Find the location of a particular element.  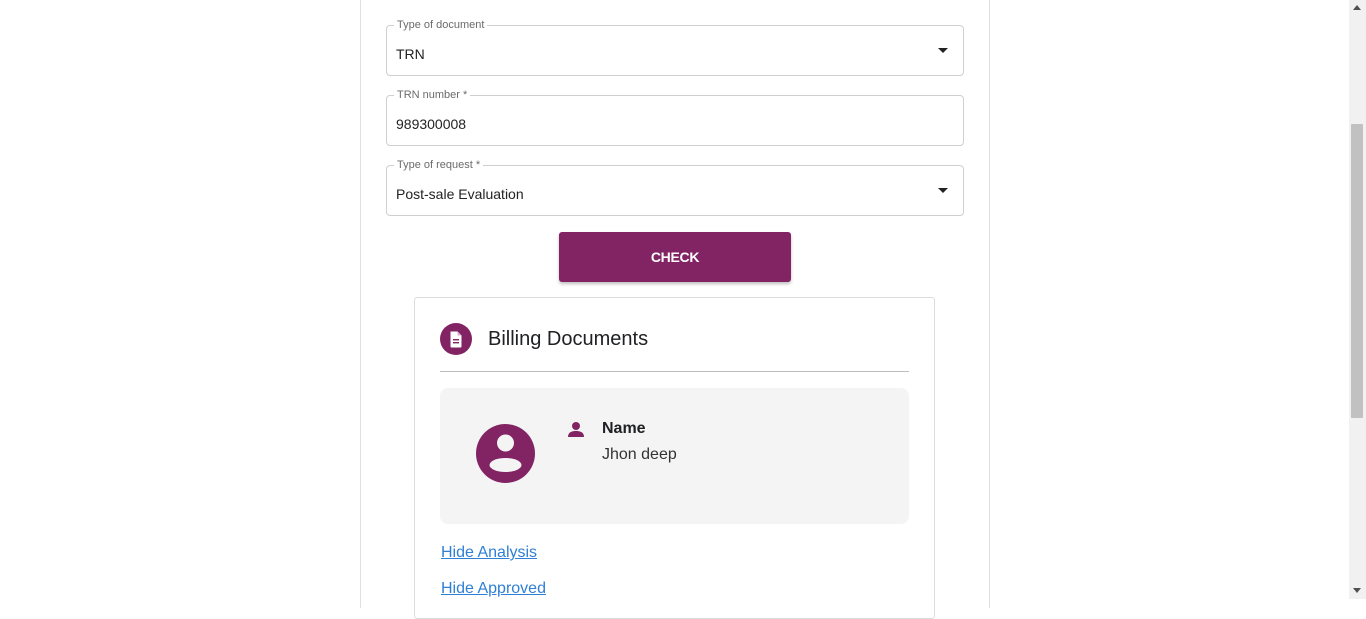

scroll-thumb is located at coordinates (1357, 271).